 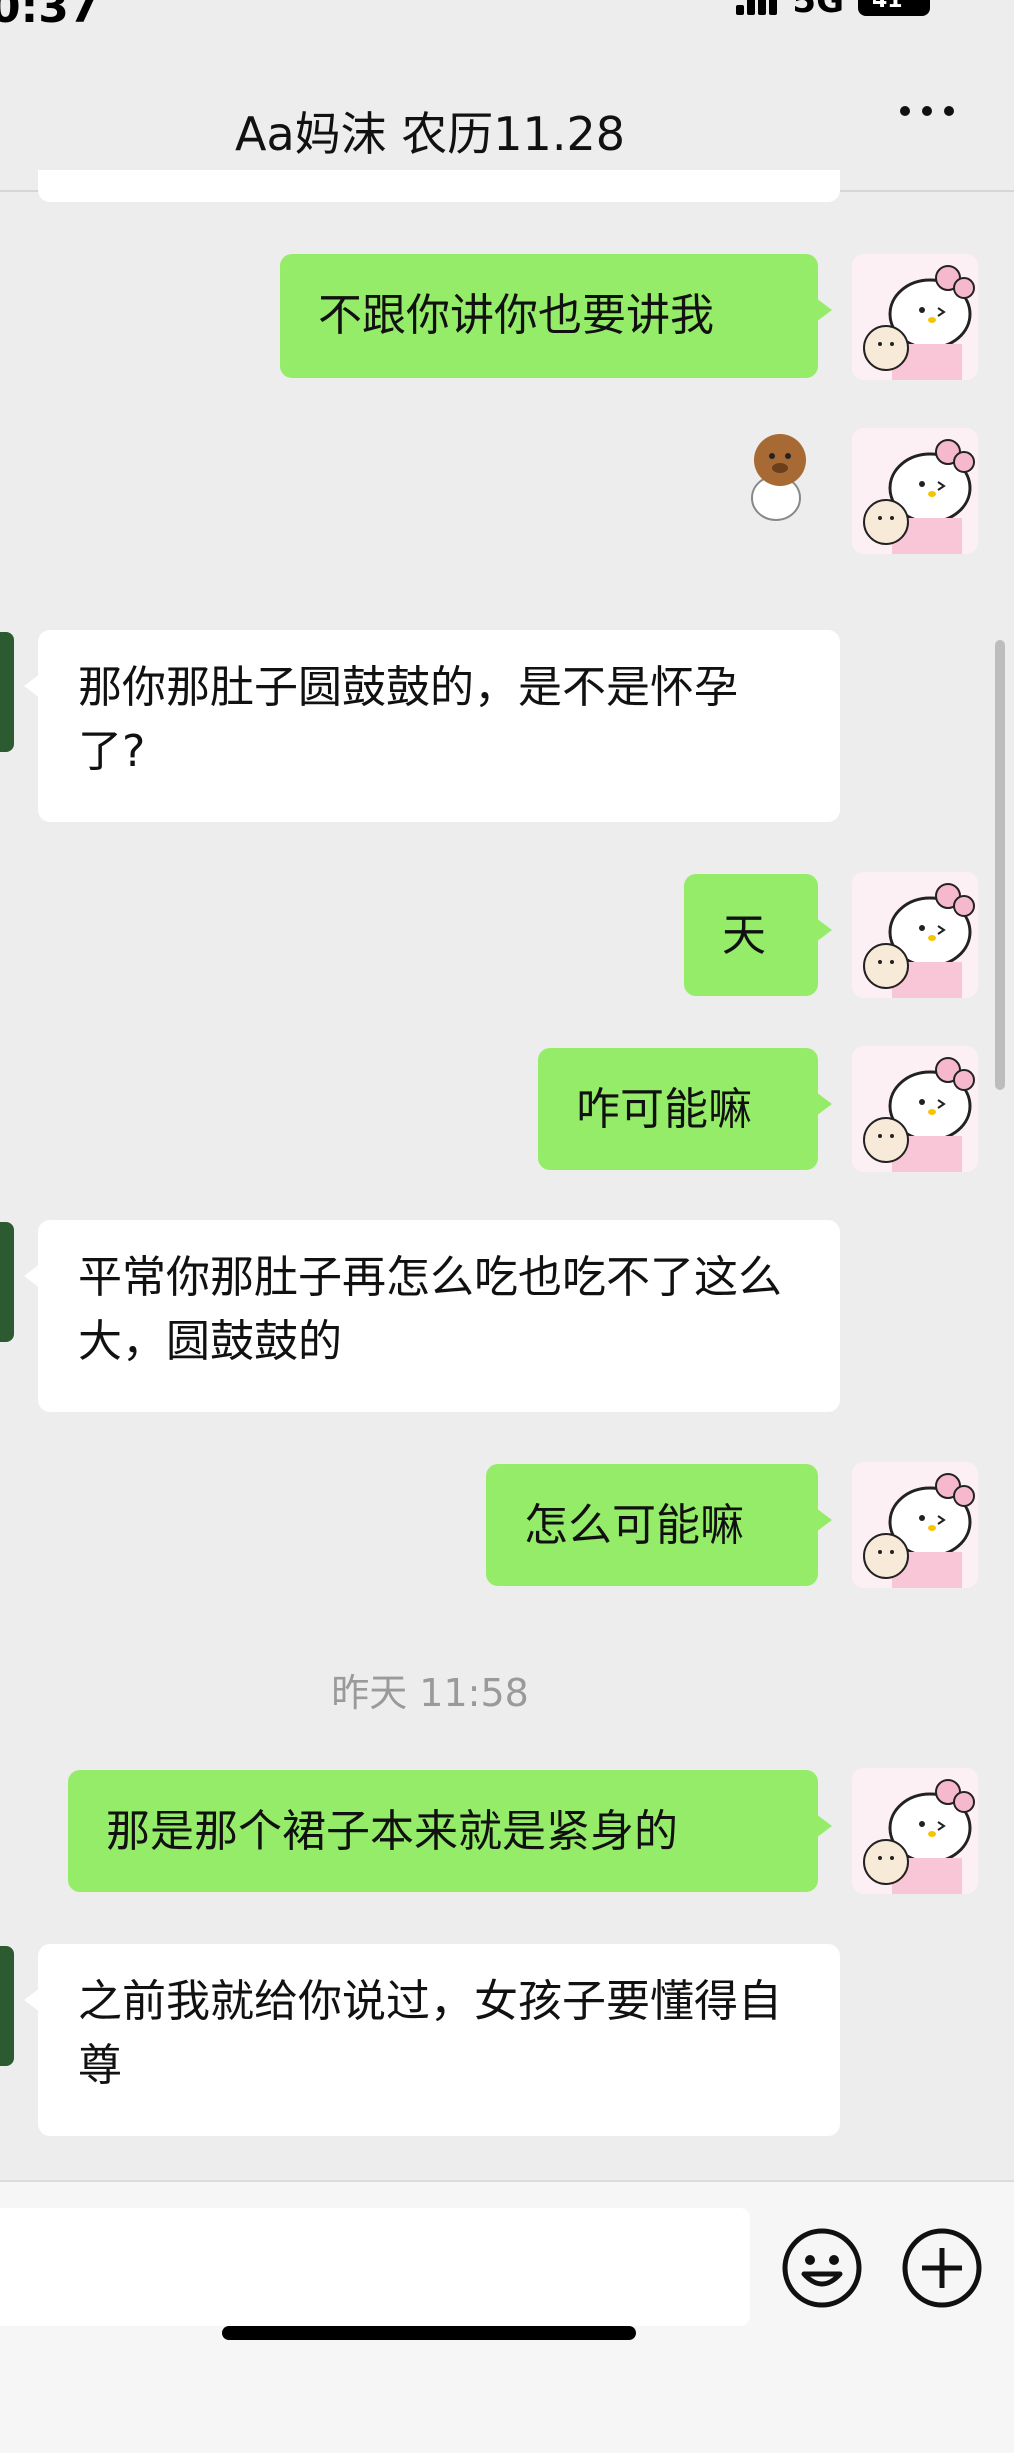 I want to click on message-bubble-outgoing: 咋可能嘛, so click(x=685, y=1109).